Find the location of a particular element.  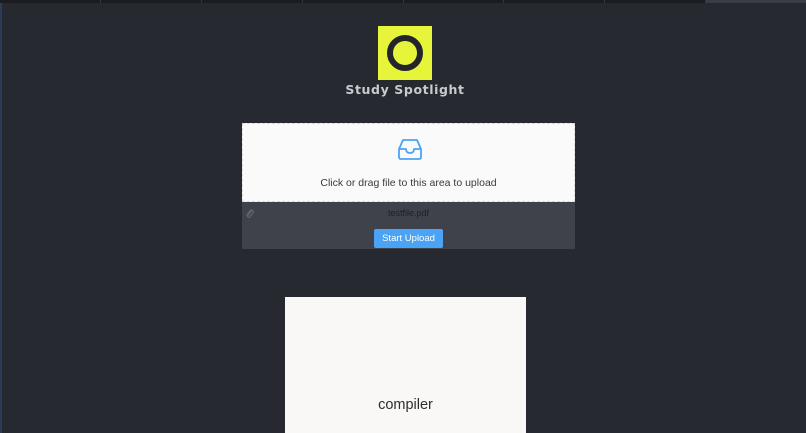

brand-logo is located at coordinates (405, 53).